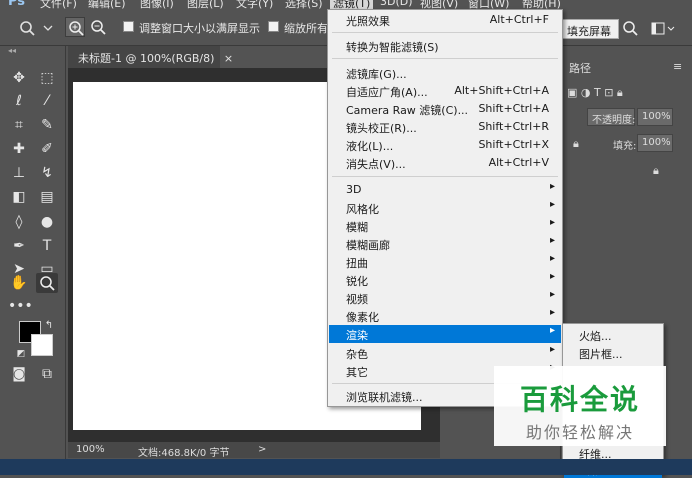 This screenshot has height=478, width=692. Describe the element at coordinates (37, 28) in the screenshot. I see `zoom-tool-preset-icon` at that location.